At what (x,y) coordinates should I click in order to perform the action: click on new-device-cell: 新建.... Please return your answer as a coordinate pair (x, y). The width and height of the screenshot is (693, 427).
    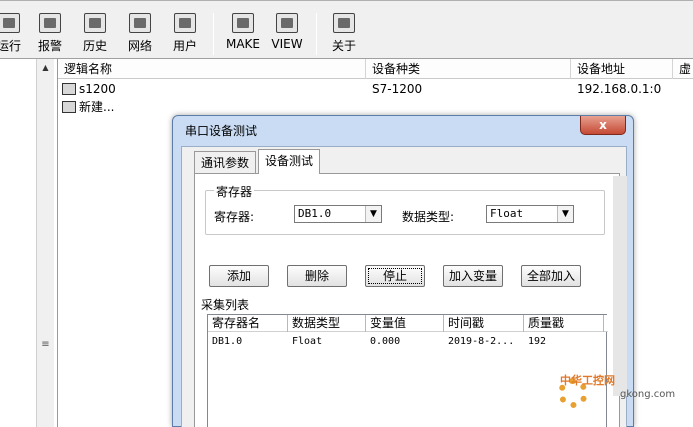
    Looking at the image, I should click on (88, 107).